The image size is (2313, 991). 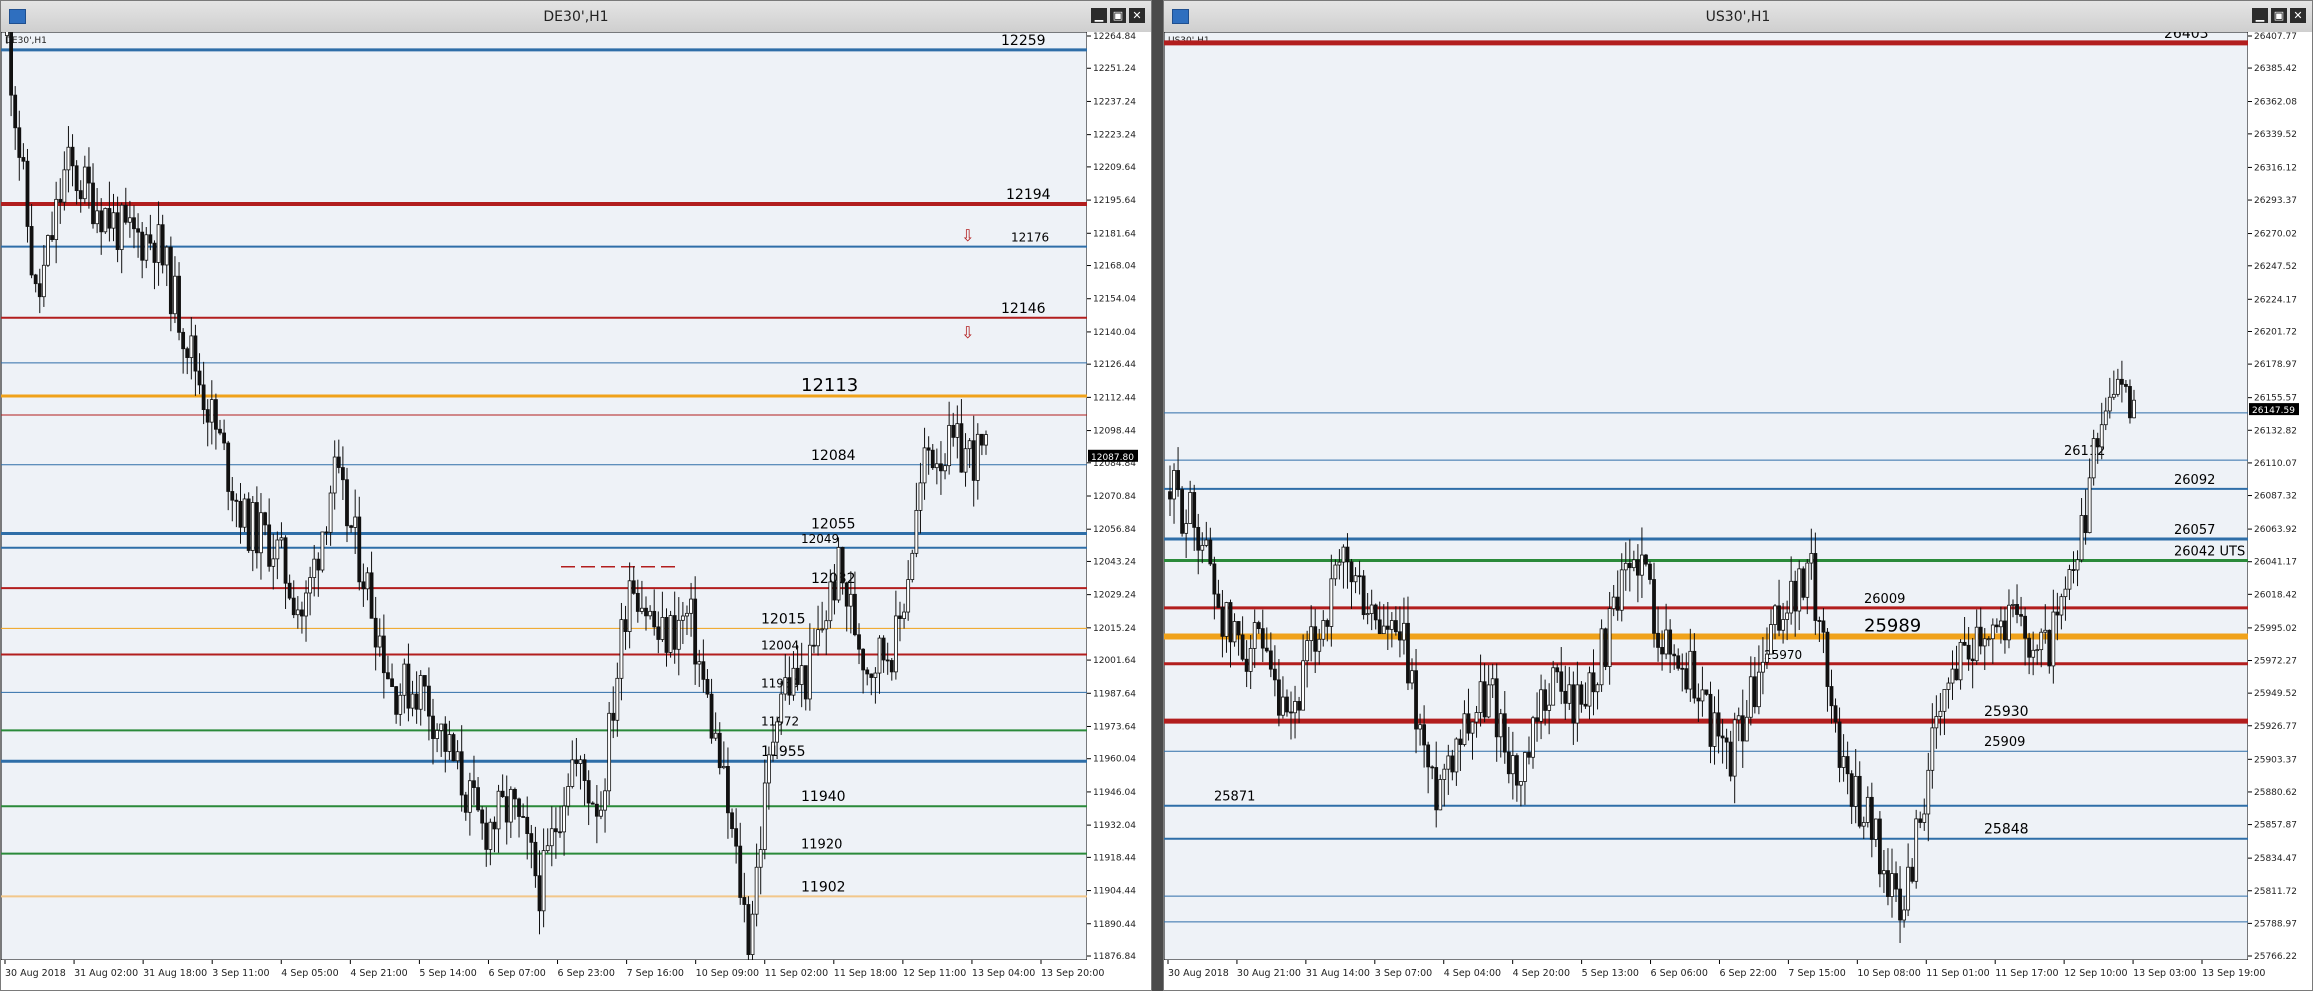 I want to click on price-tick-label: 12112.44, so click(x=1114, y=398).